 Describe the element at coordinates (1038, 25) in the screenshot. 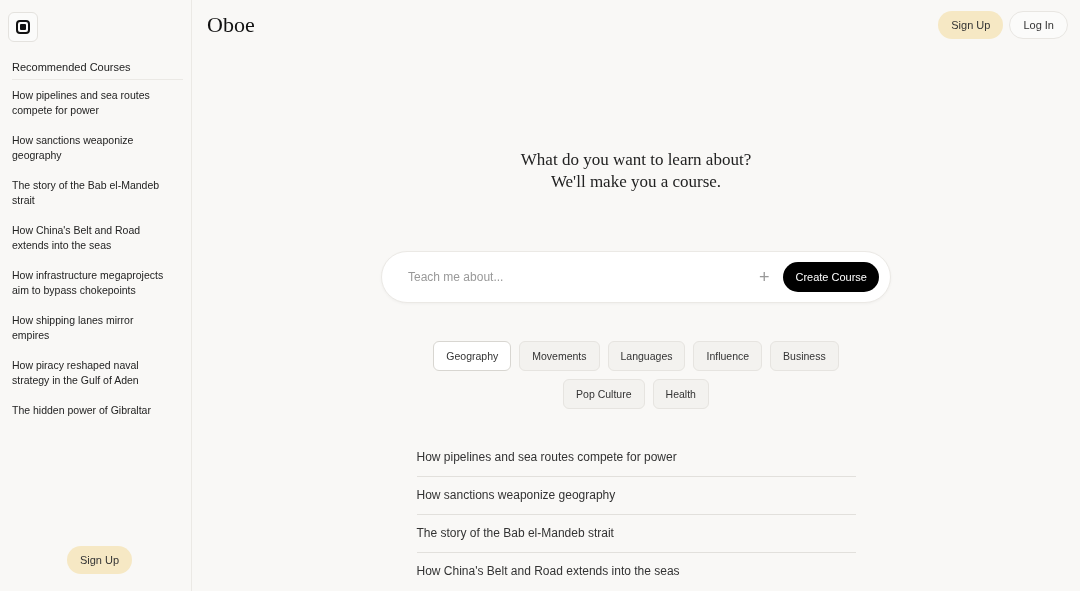

I see `log-in-button: Log In` at that location.